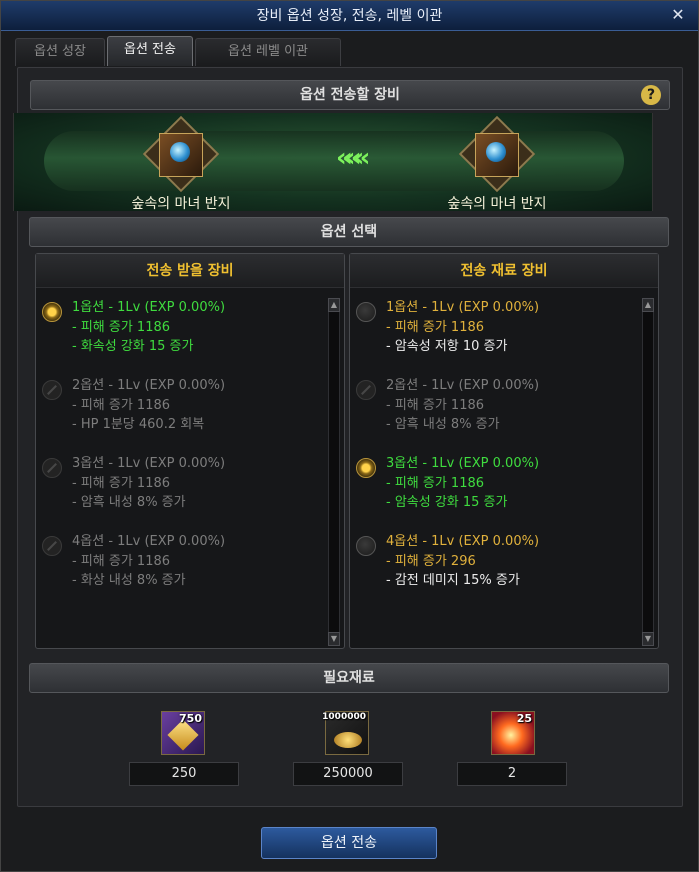  I want to click on tab-option-growth: 옵션 성장, so click(60, 52).